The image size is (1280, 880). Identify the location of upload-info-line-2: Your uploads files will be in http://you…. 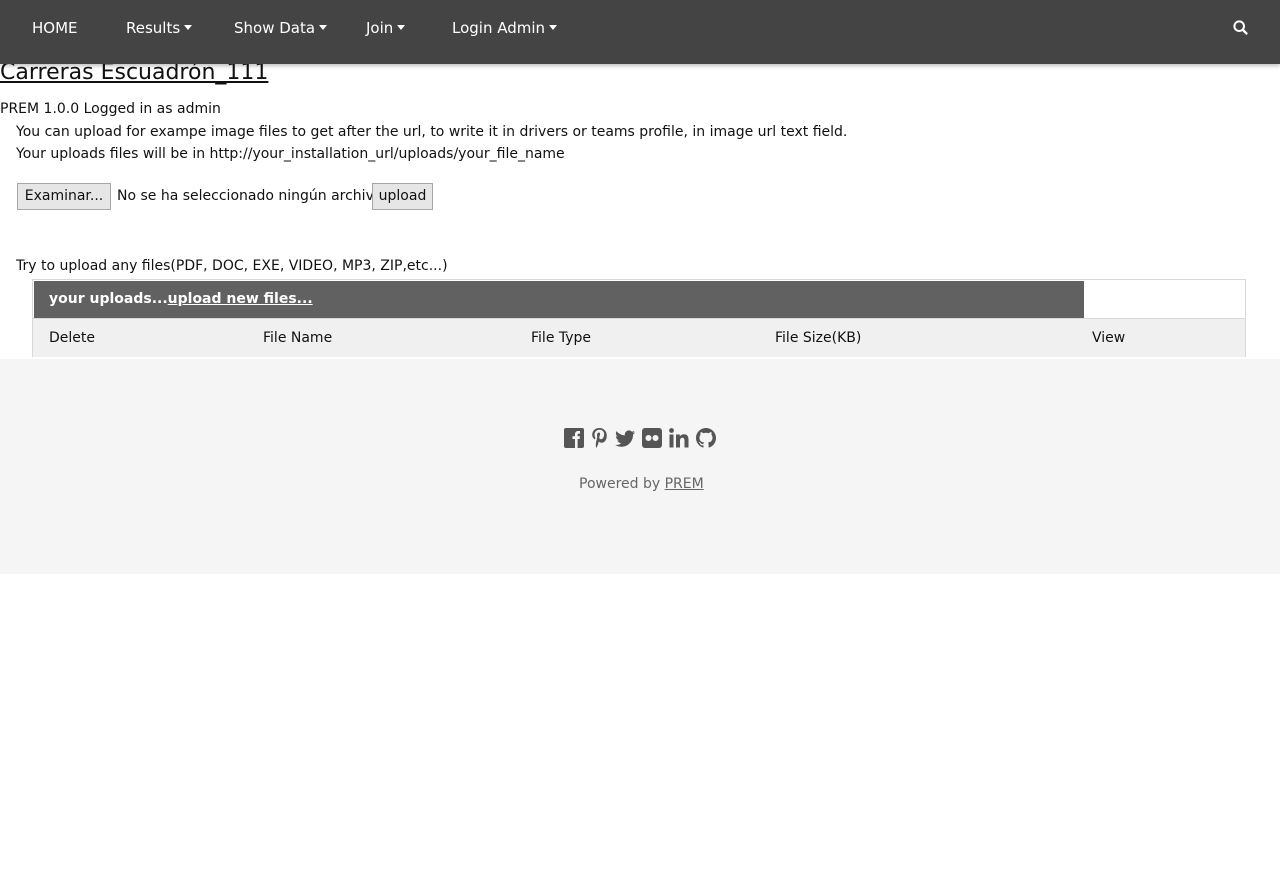
(290, 154).